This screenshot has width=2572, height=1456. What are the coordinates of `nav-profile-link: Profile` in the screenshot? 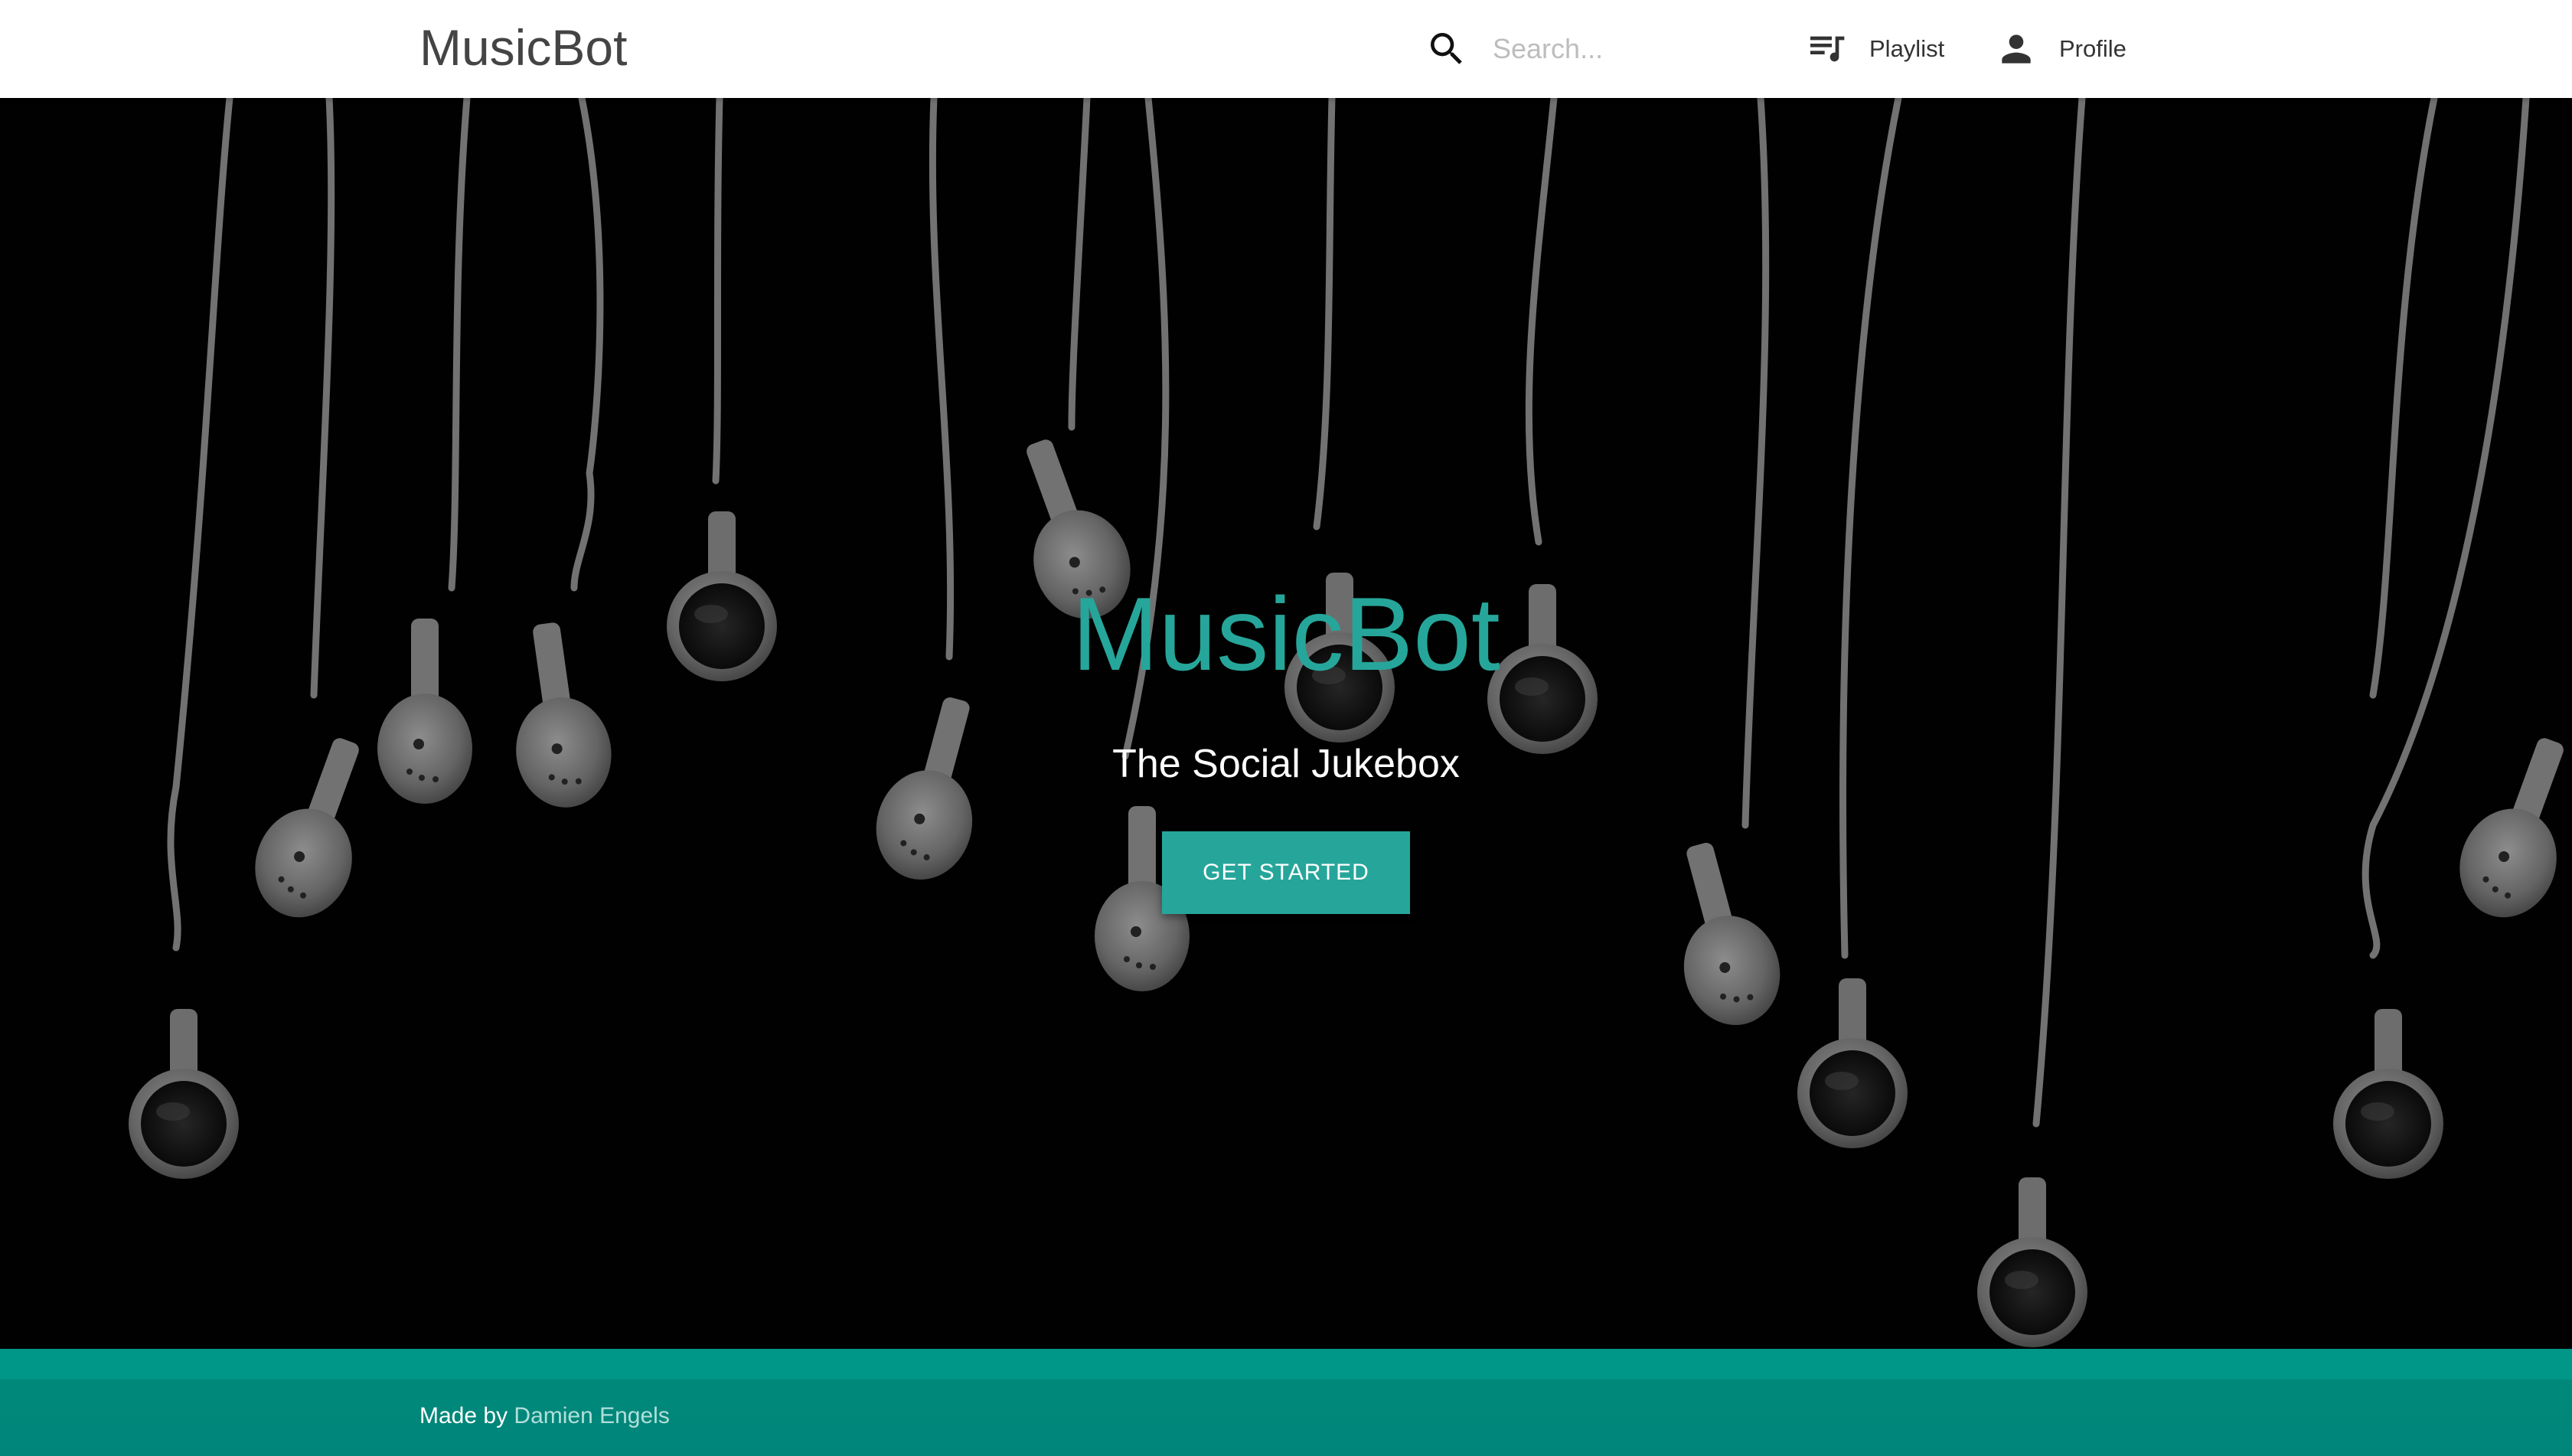 It's located at (2060, 49).